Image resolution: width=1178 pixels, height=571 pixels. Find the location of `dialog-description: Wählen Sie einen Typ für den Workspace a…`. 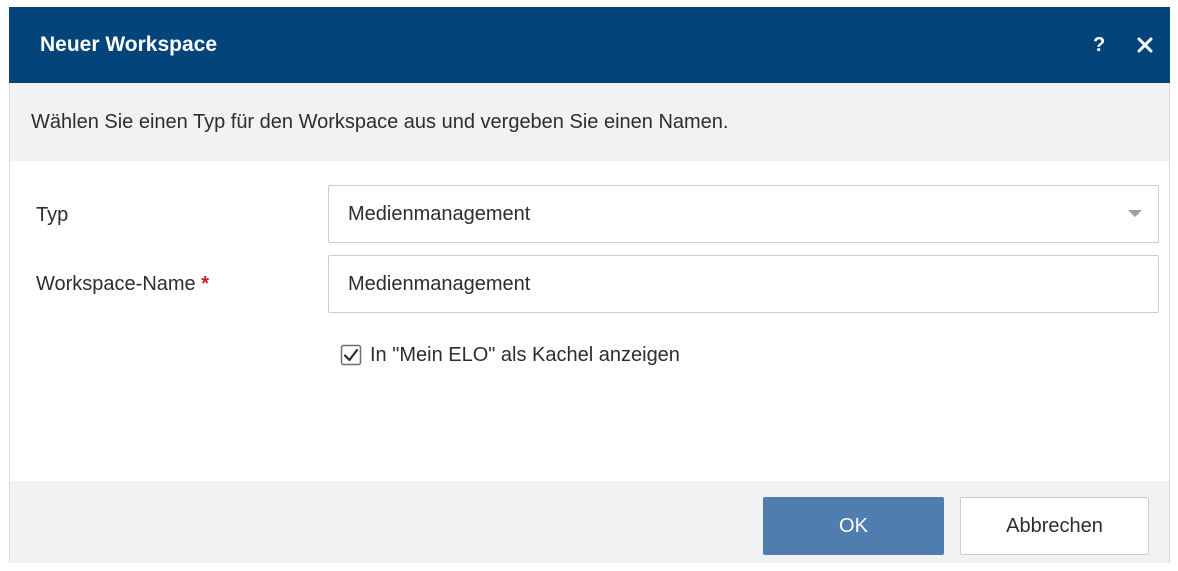

dialog-description: Wählen Sie einen Typ für den Workspace a… is located at coordinates (380, 122).